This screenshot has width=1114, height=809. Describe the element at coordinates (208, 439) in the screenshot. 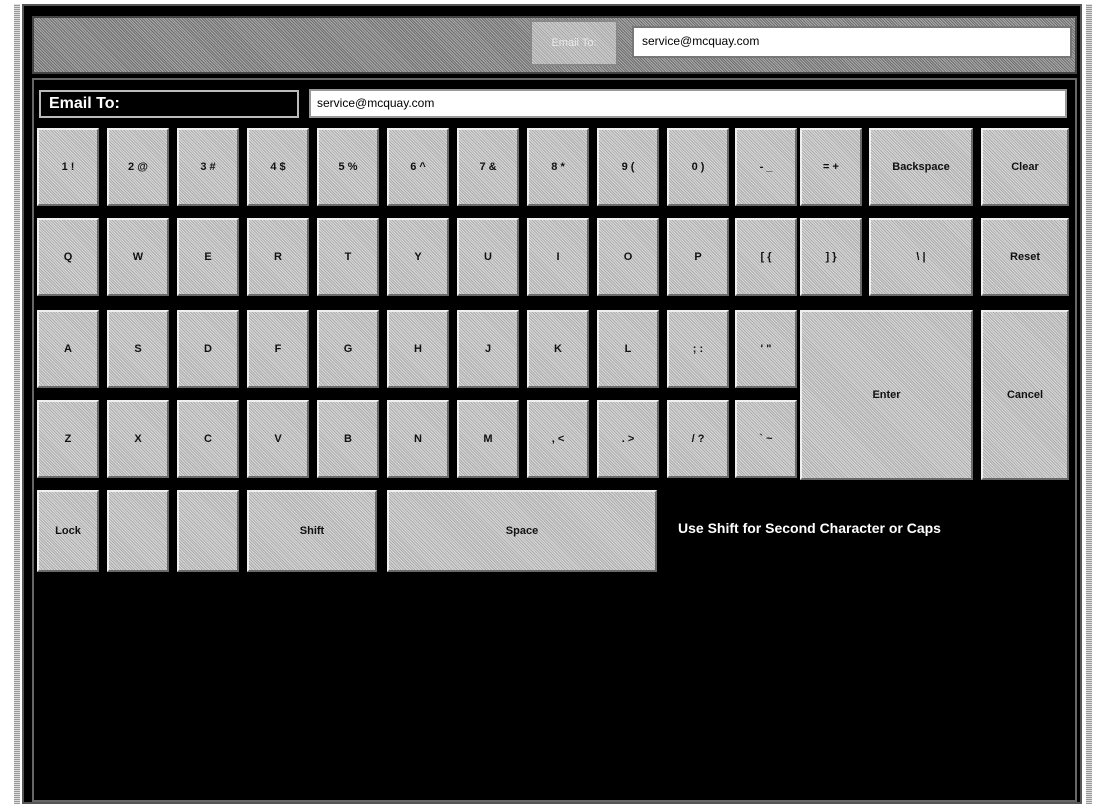

I see `key-c: C` at that location.